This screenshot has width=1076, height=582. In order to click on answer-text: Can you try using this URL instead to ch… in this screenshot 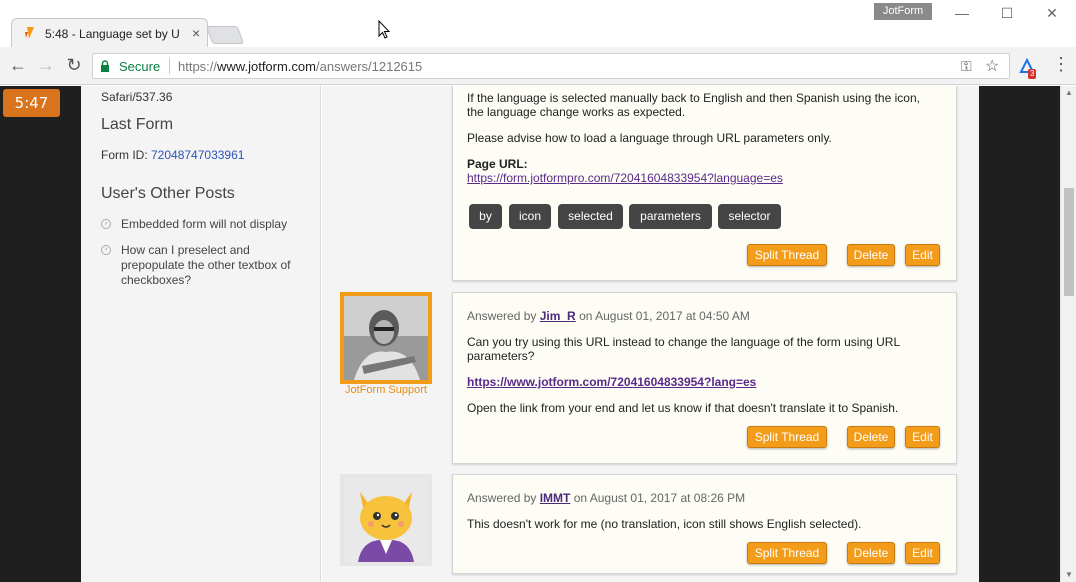, I will do `click(683, 349)`.